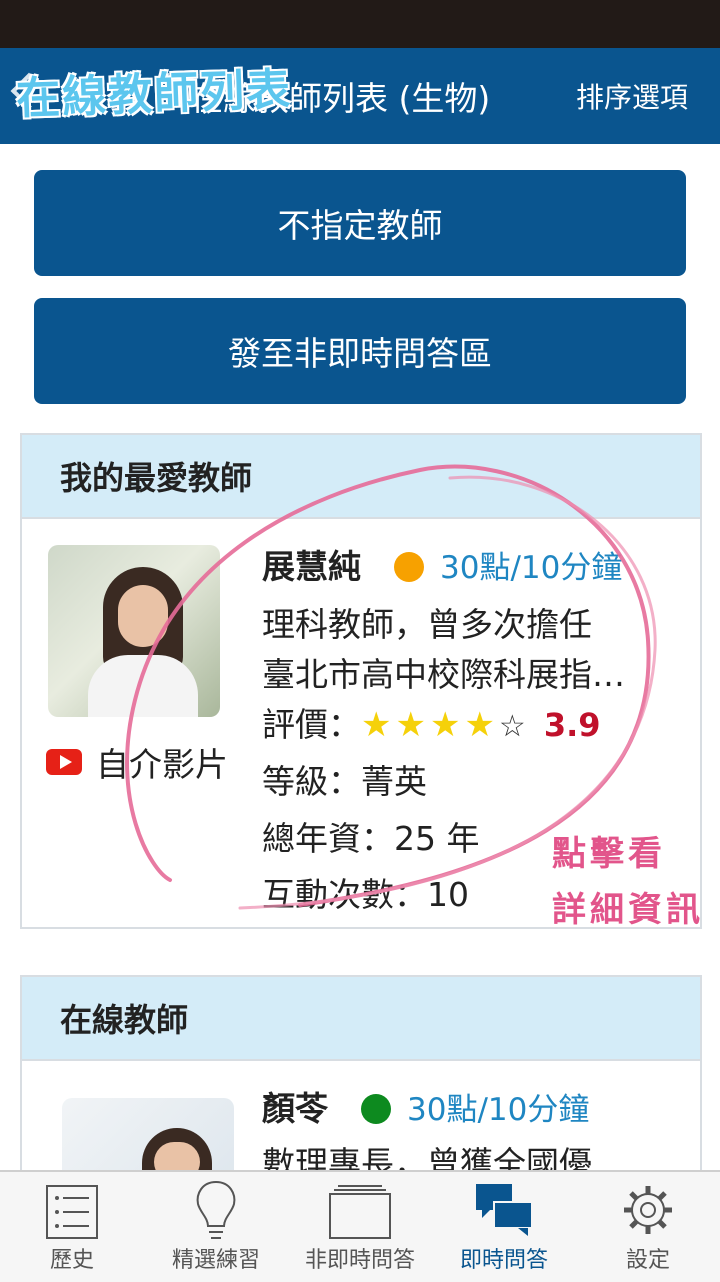 This screenshot has height=1282, width=720. What do you see at coordinates (375, 1109) in the screenshot?
I see `status-dot-icon` at bounding box center [375, 1109].